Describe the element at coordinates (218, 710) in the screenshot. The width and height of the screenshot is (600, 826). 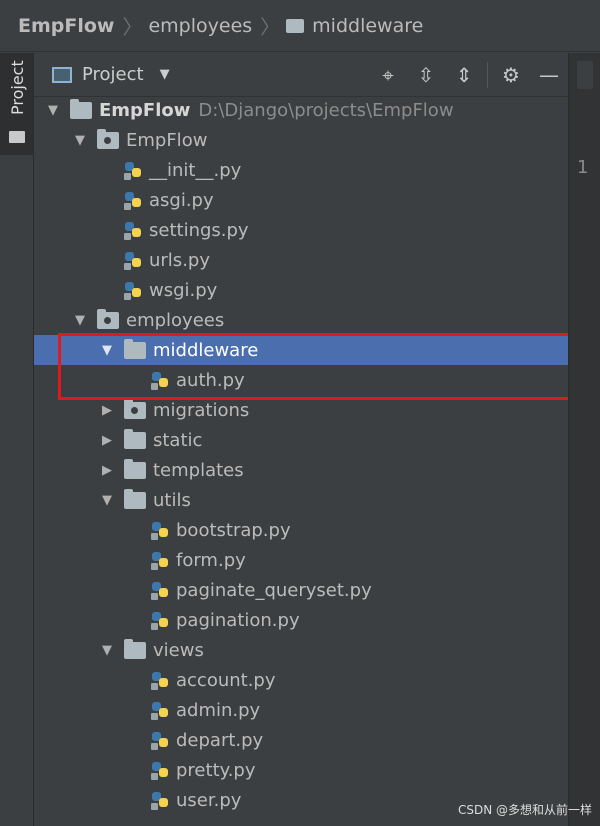
I see `tree-label: admin.py` at that location.